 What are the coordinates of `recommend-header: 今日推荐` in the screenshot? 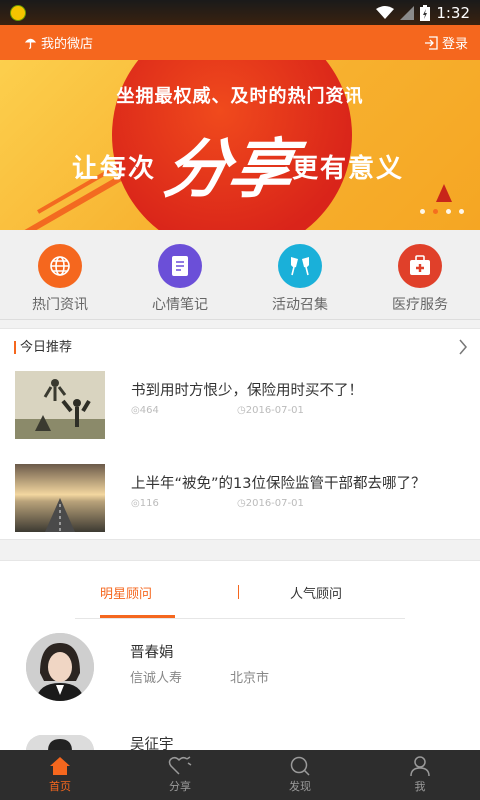 It's located at (240, 347).